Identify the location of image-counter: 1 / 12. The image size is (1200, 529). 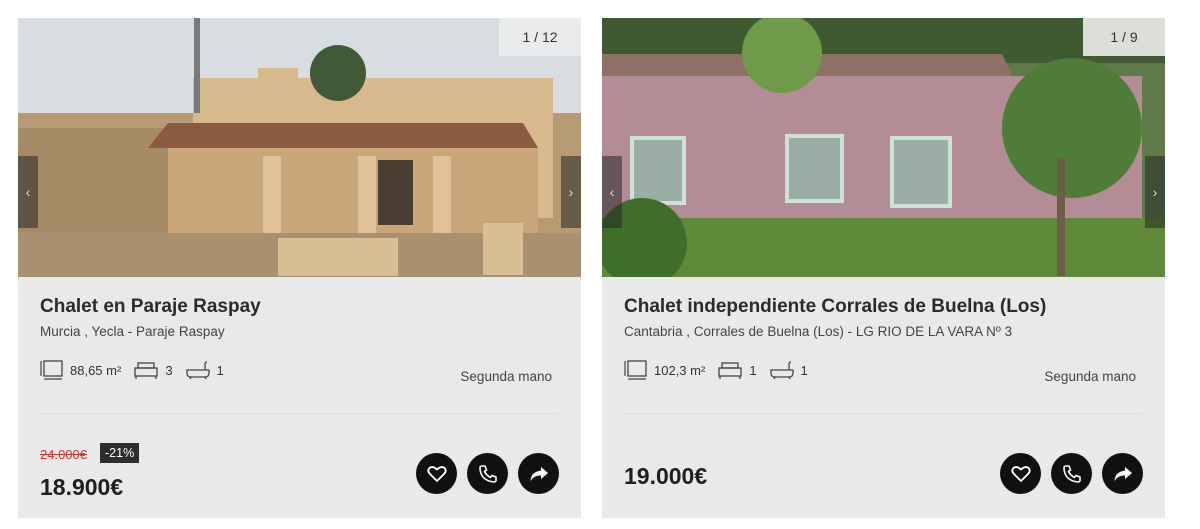
(540, 37).